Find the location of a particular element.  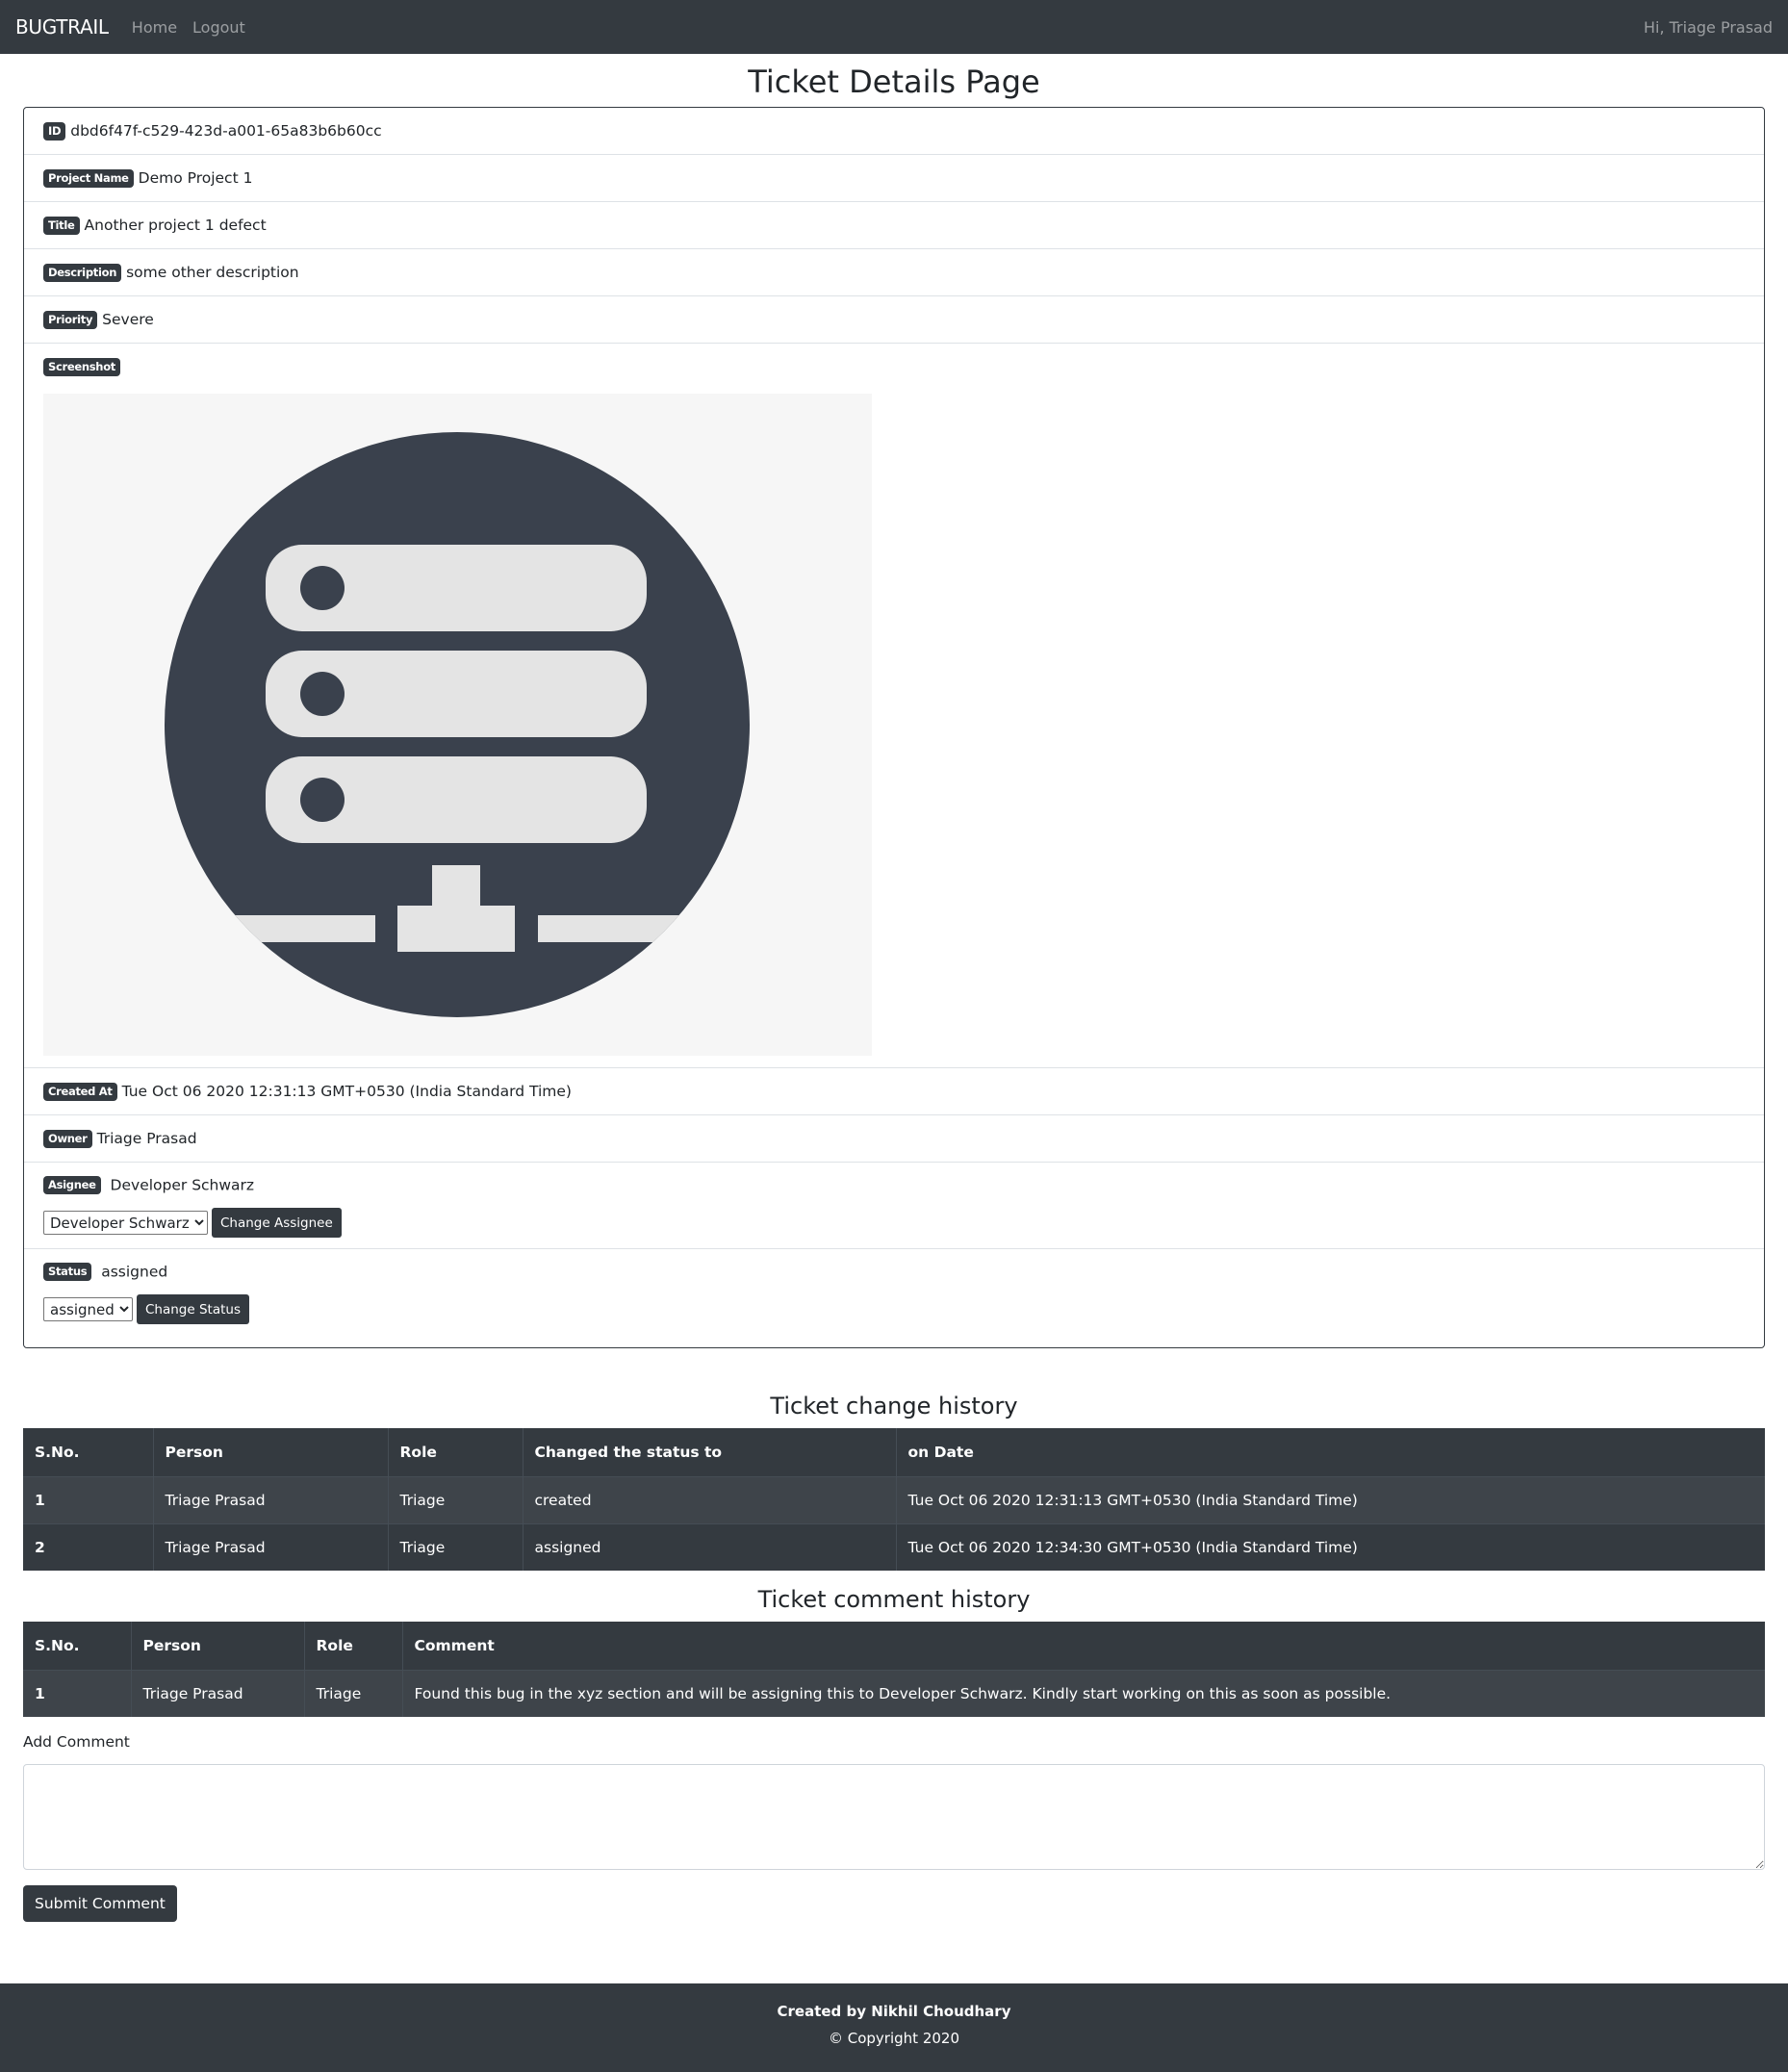

status-badge: Status is located at coordinates (67, 1272).